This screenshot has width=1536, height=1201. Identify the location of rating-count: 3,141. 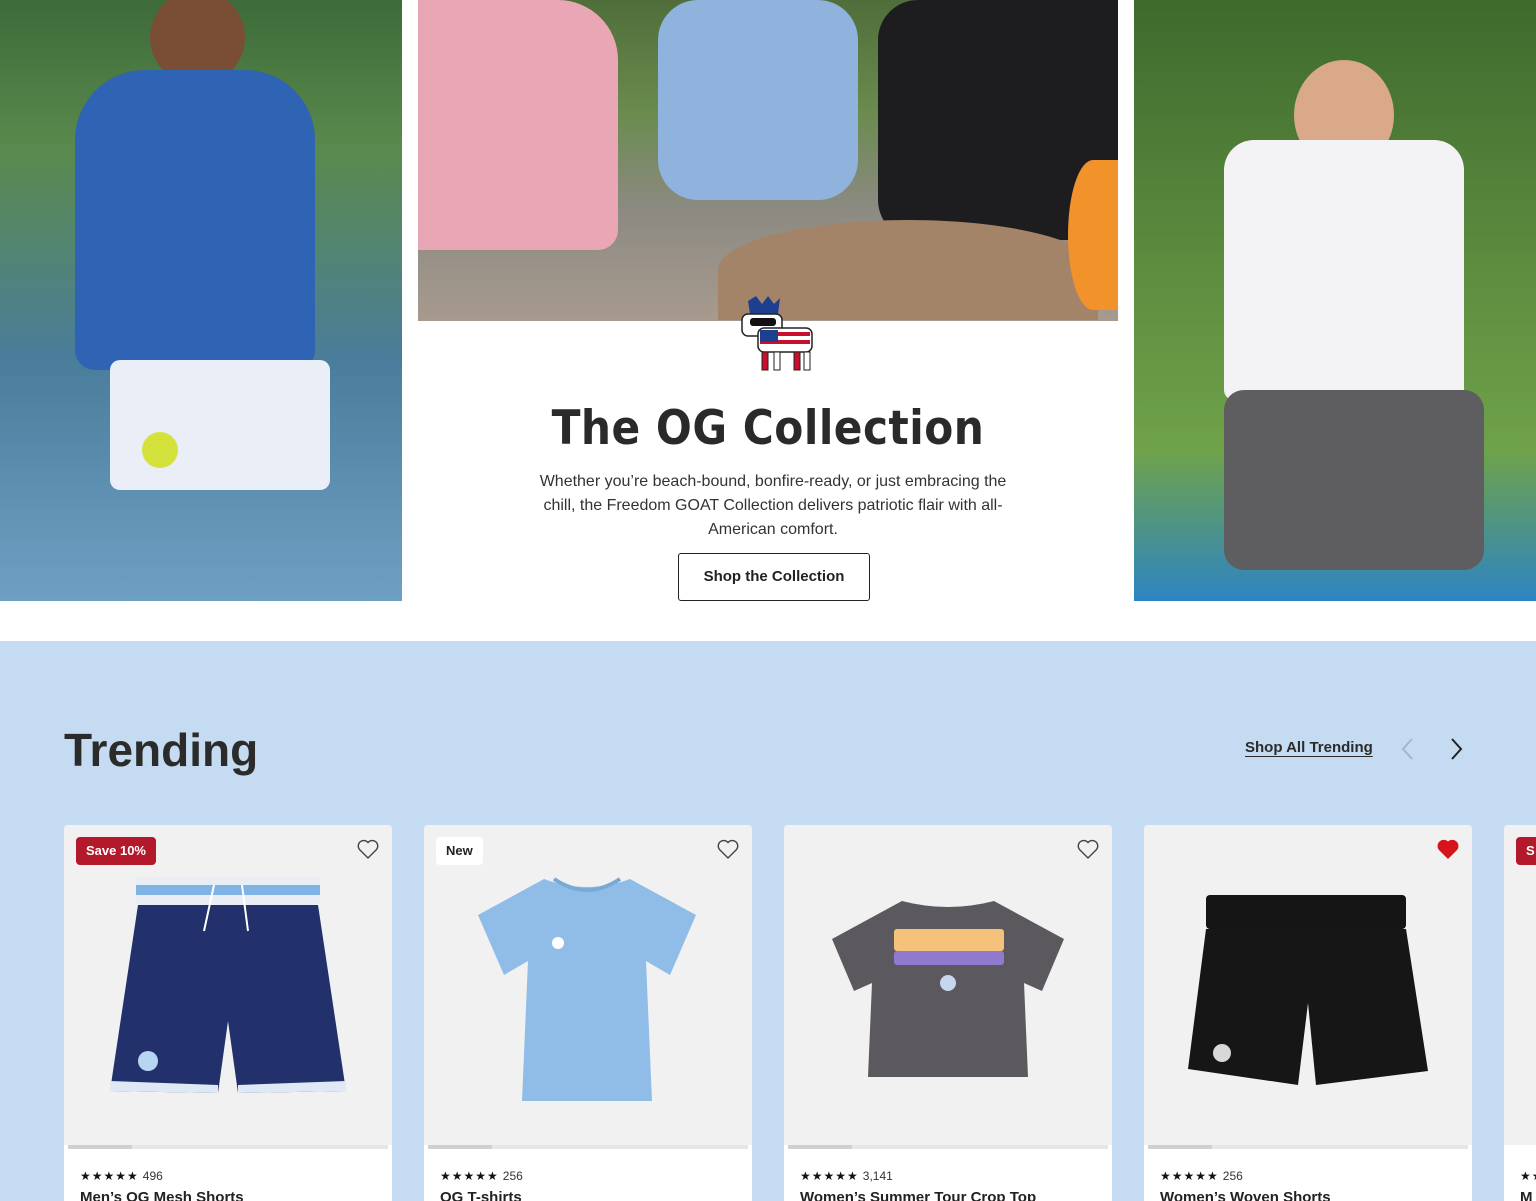
(877, 1176).